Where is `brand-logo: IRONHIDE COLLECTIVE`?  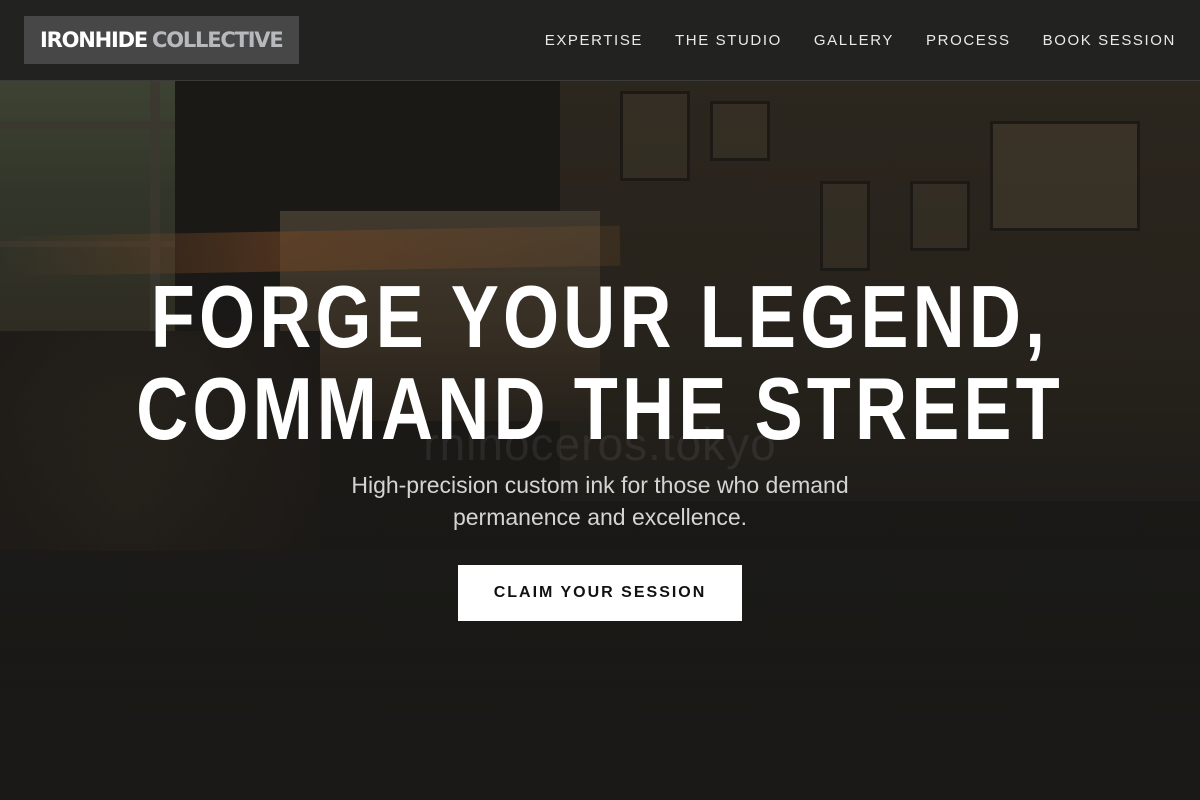 brand-logo: IRONHIDE COLLECTIVE is located at coordinates (161, 40).